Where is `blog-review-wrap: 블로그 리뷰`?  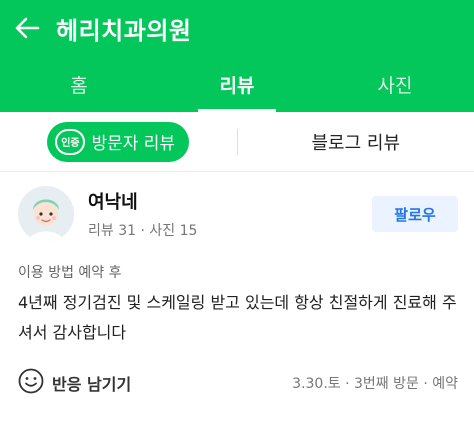
blog-review-wrap: 블로그 리뷰 is located at coordinates (356, 142).